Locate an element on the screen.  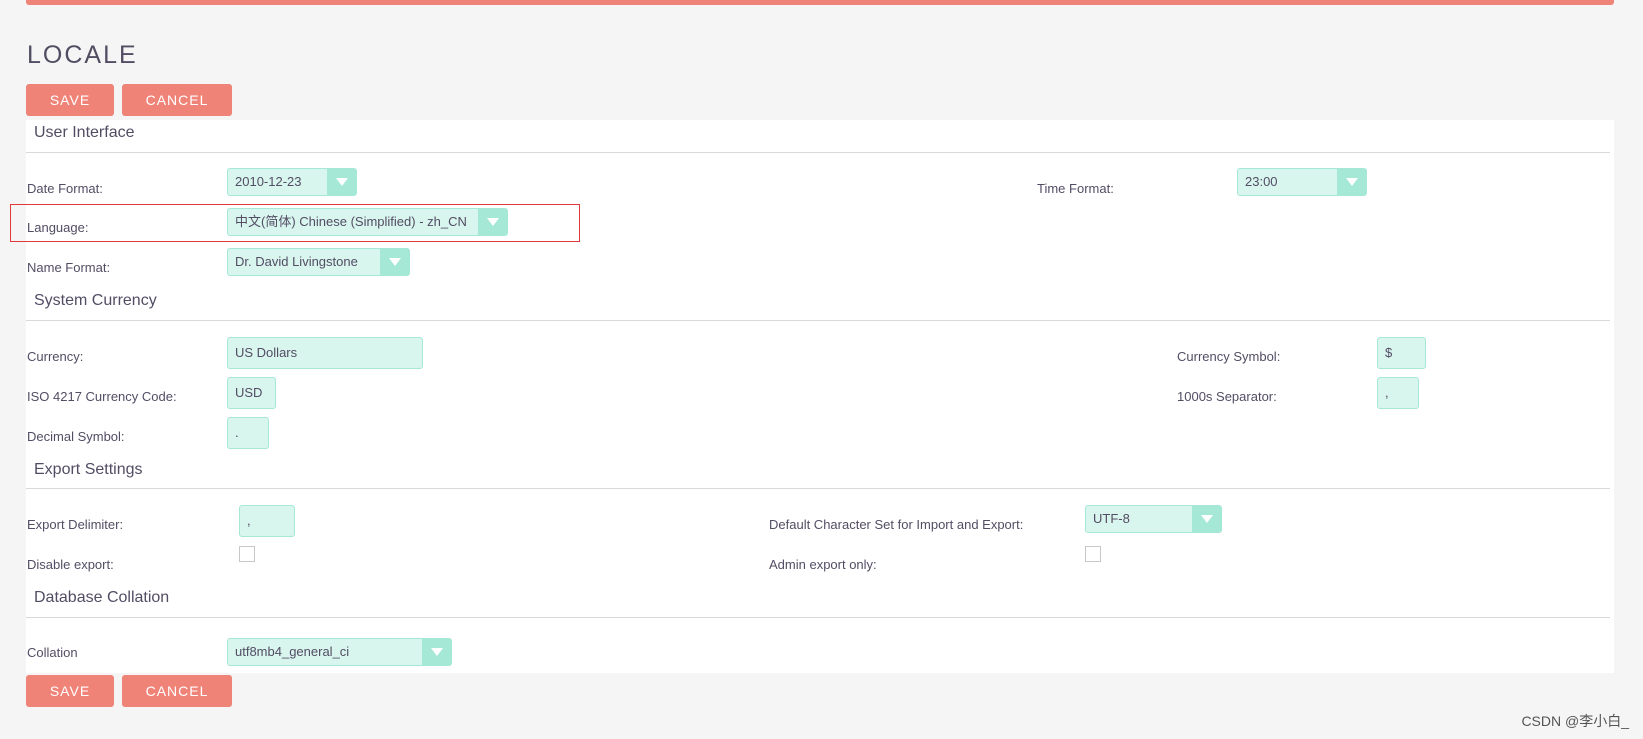
date-format-select: 2010-12-23 is located at coordinates (292, 182).